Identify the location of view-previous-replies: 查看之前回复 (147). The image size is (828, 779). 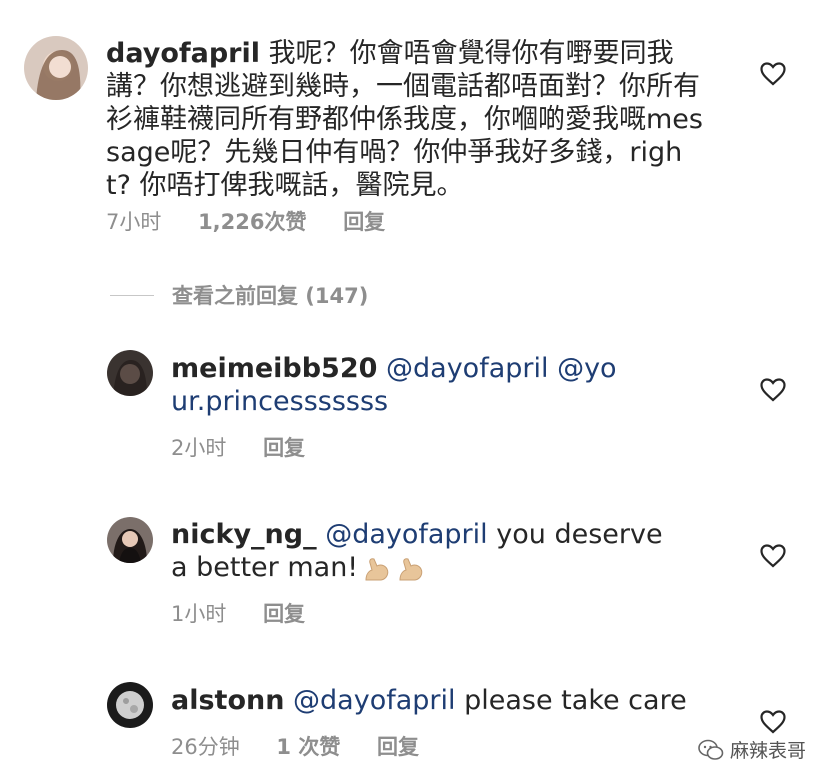
(239, 295).